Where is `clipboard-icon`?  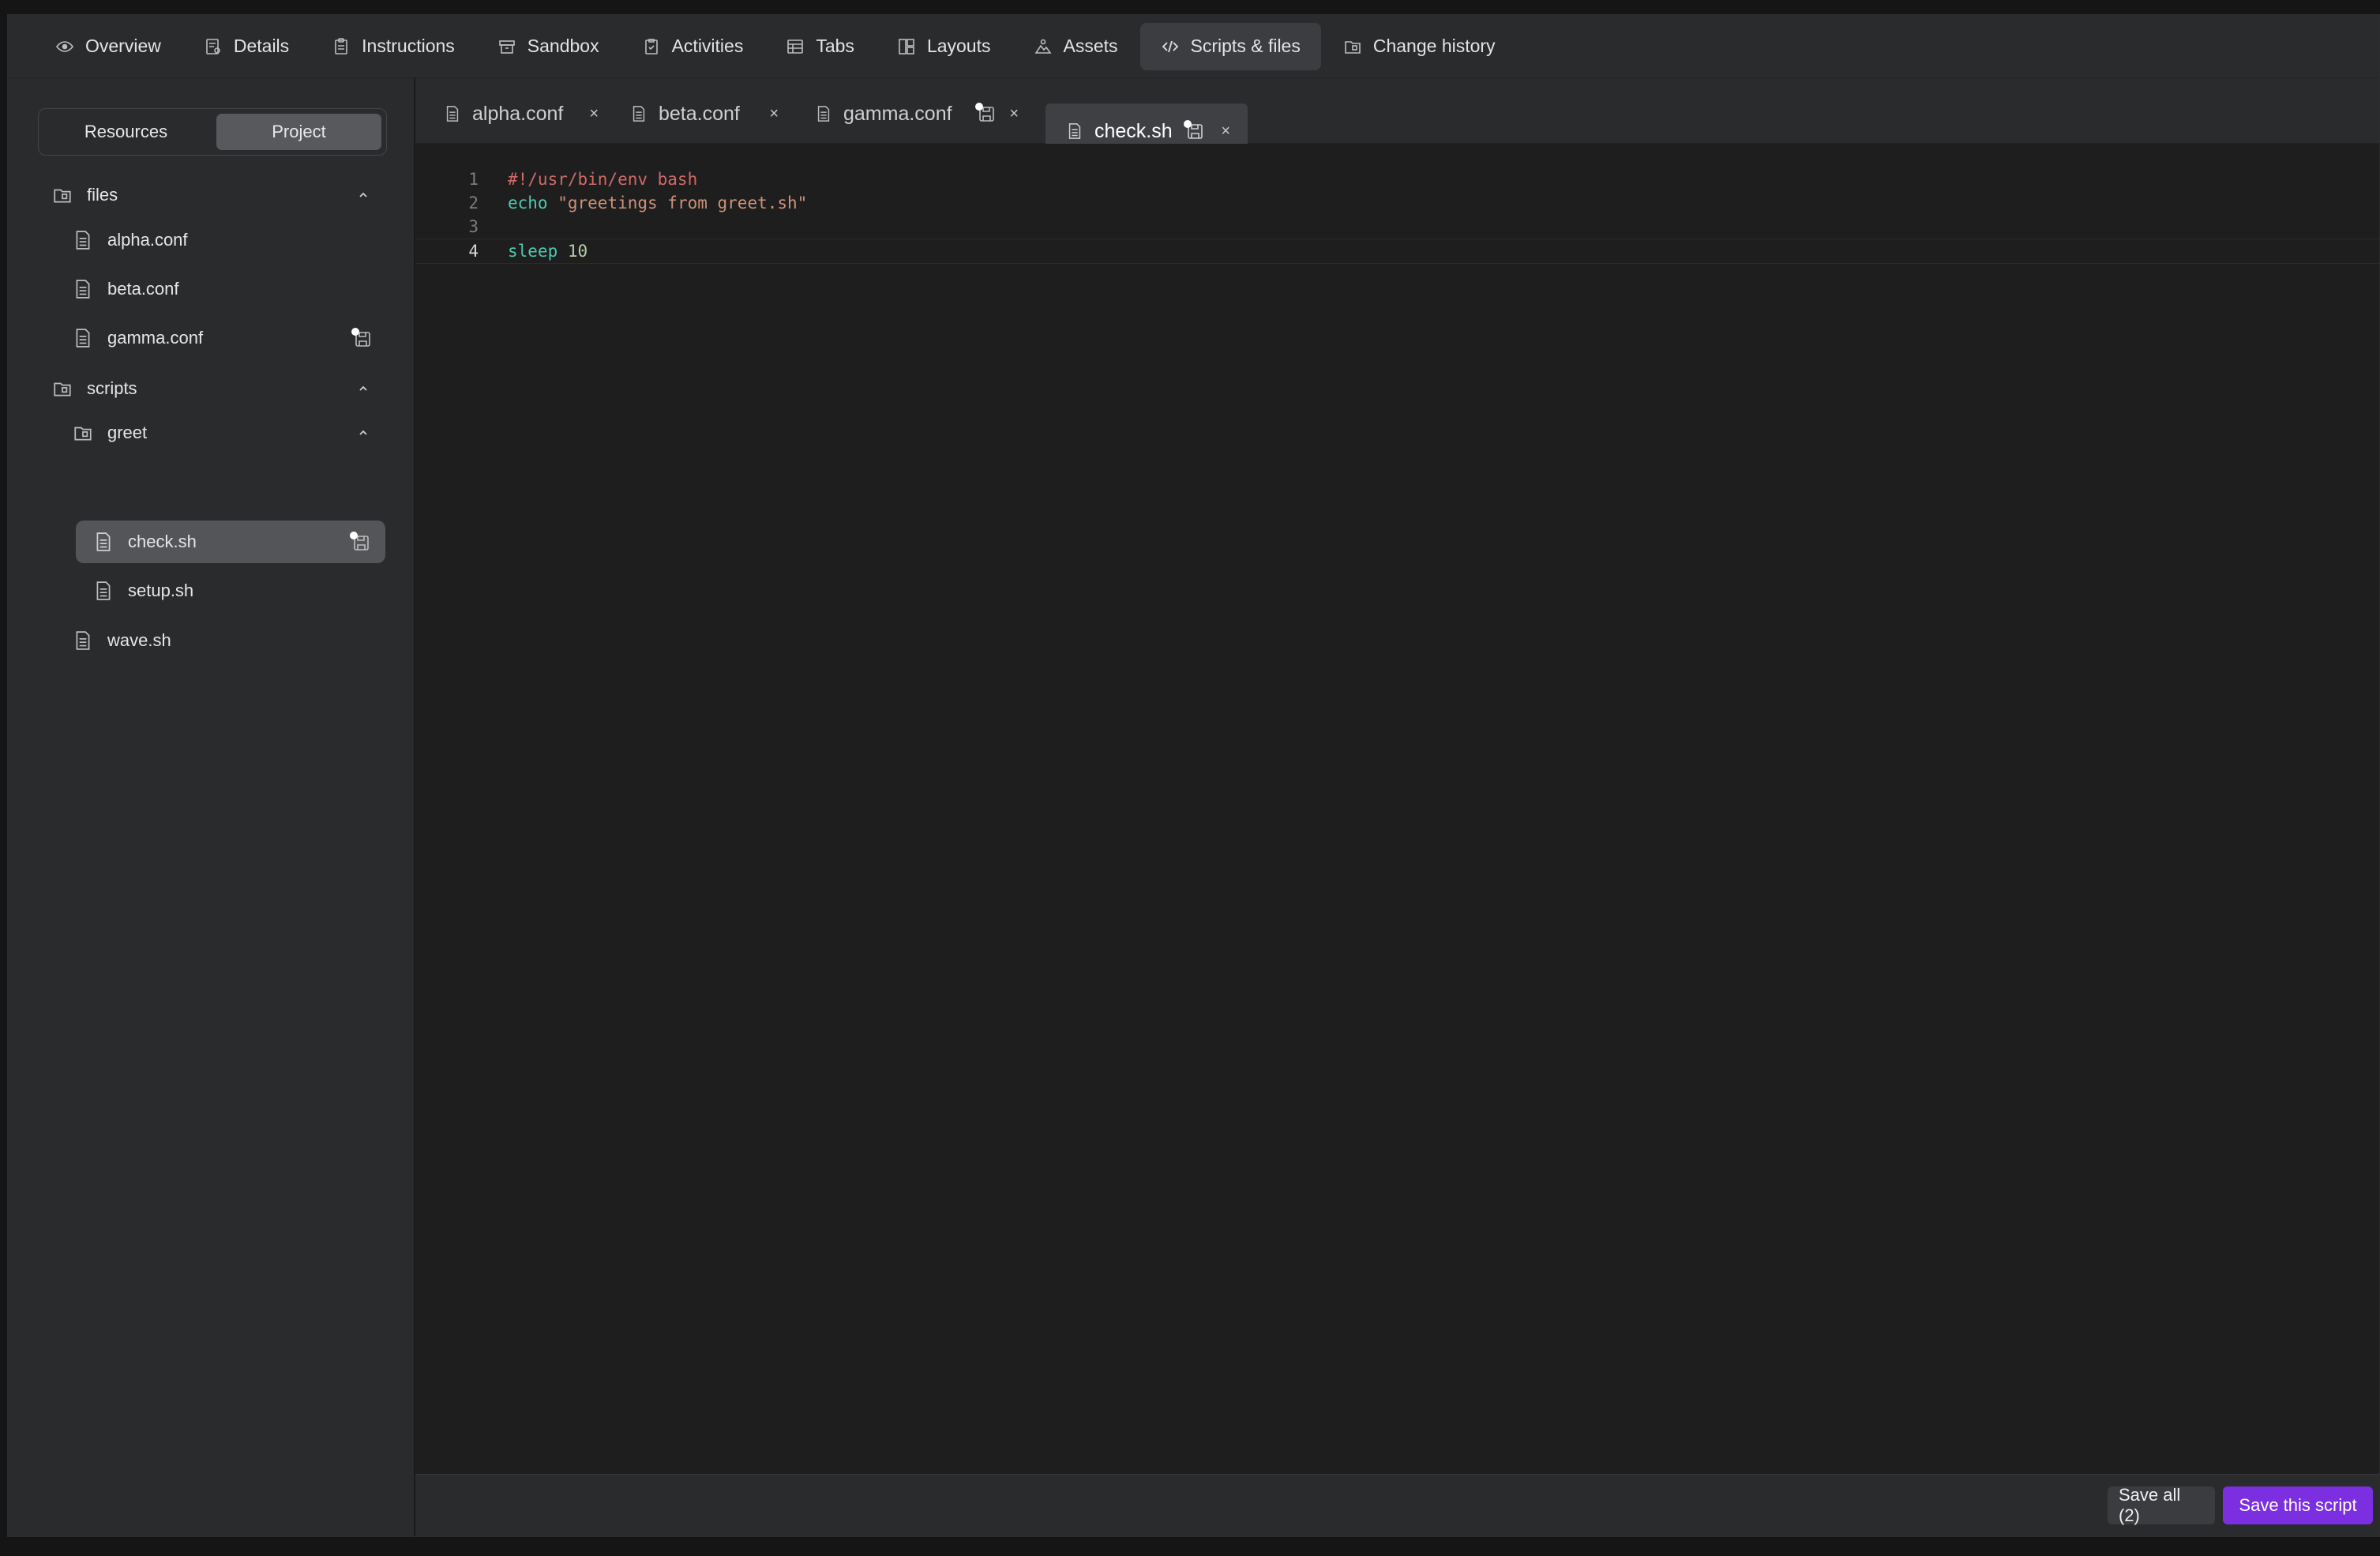 clipboard-icon is located at coordinates (341, 45).